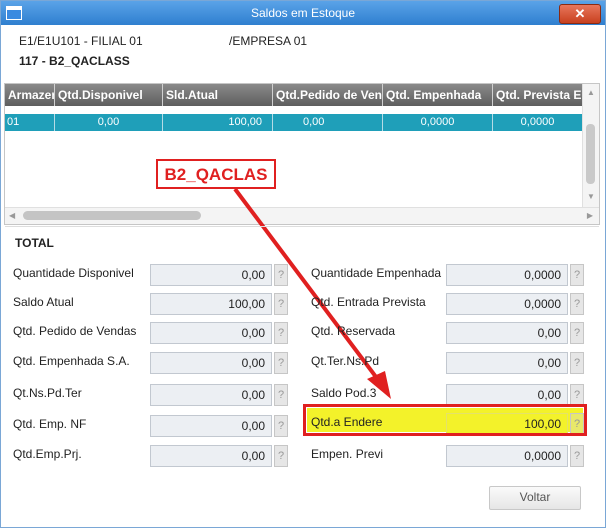 The image size is (606, 529). I want to click on label-qtd-emp-prj: Qtd.Emp.Prj., so click(47, 454).